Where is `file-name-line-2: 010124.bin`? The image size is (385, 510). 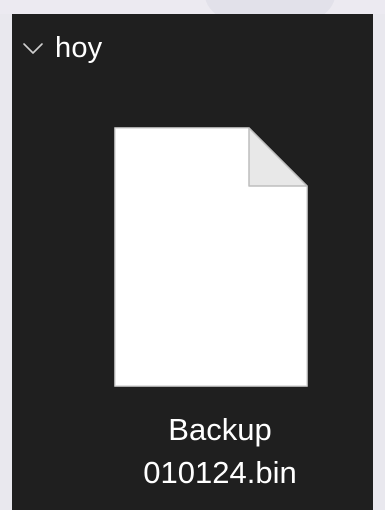
file-name-line-2: 010124.bin is located at coordinates (220, 472).